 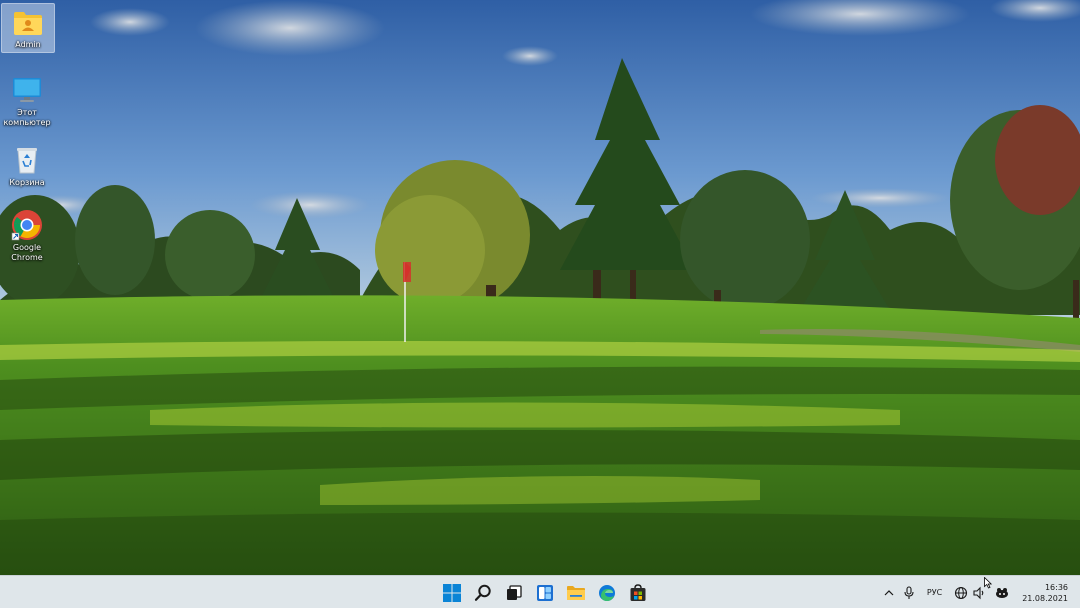 I want to click on desktop-icon-label: Корзина, so click(x=27, y=182).